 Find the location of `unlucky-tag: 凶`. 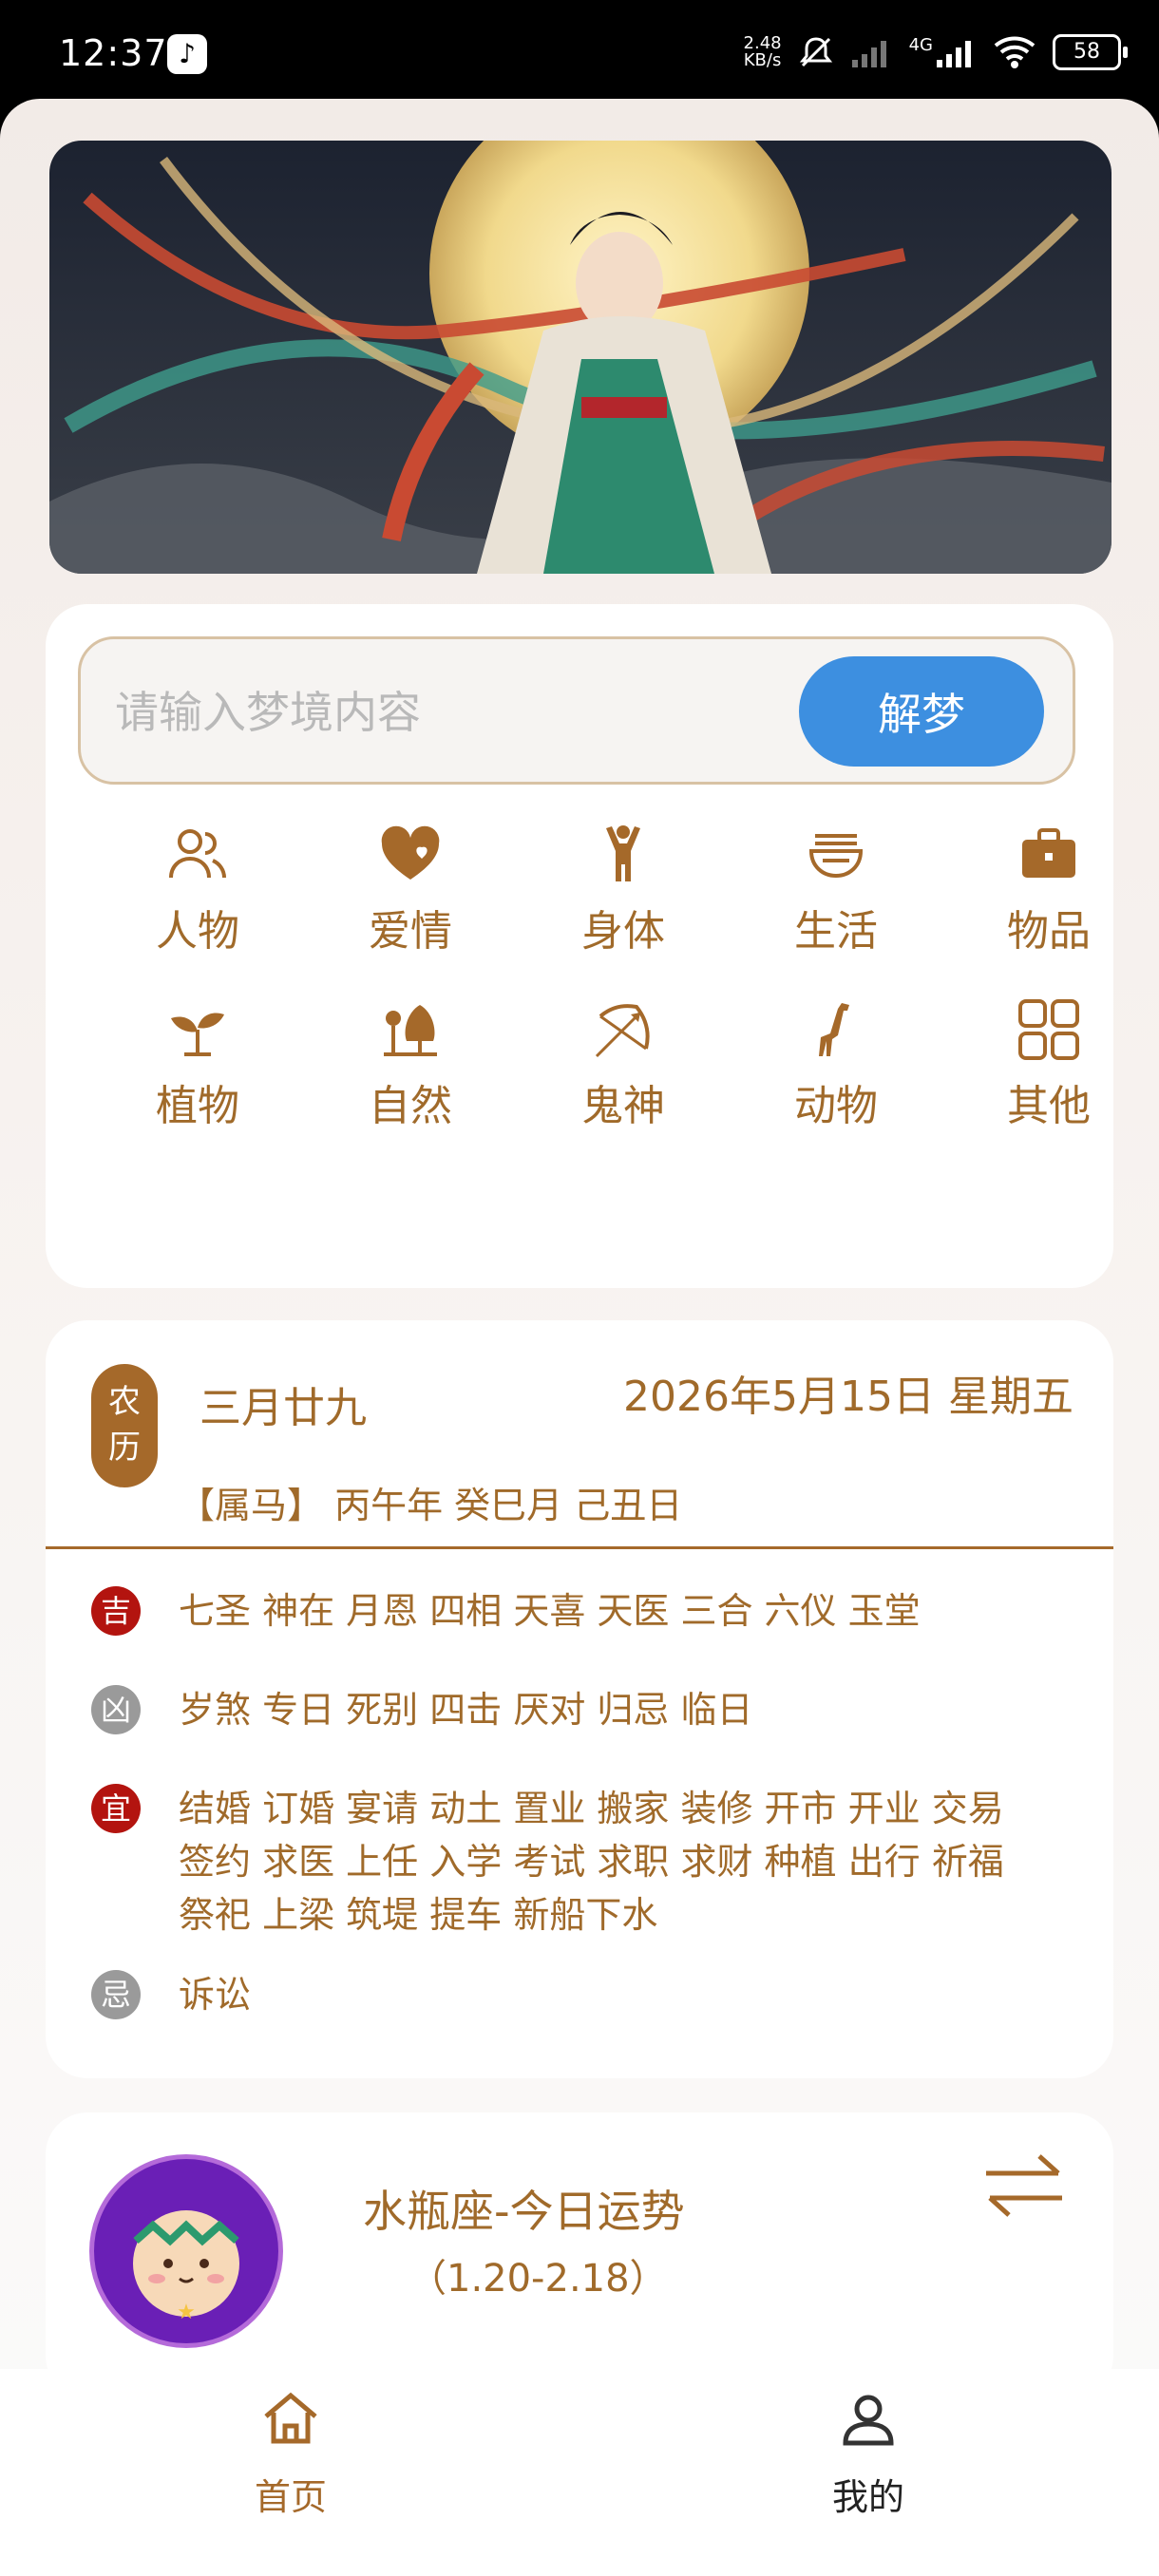

unlucky-tag: 凶 is located at coordinates (116, 1709).